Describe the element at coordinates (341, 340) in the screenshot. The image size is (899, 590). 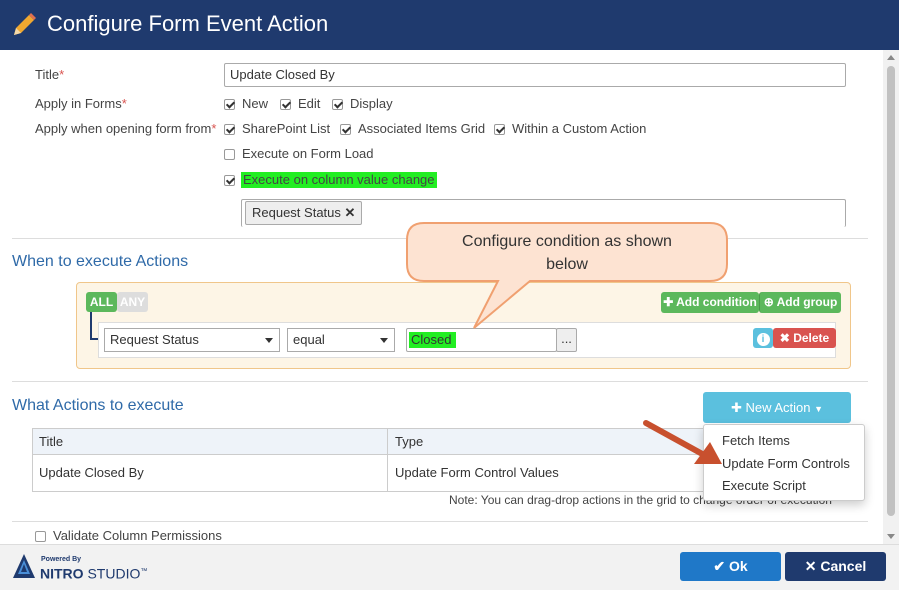
I see `operator-select: equal` at that location.